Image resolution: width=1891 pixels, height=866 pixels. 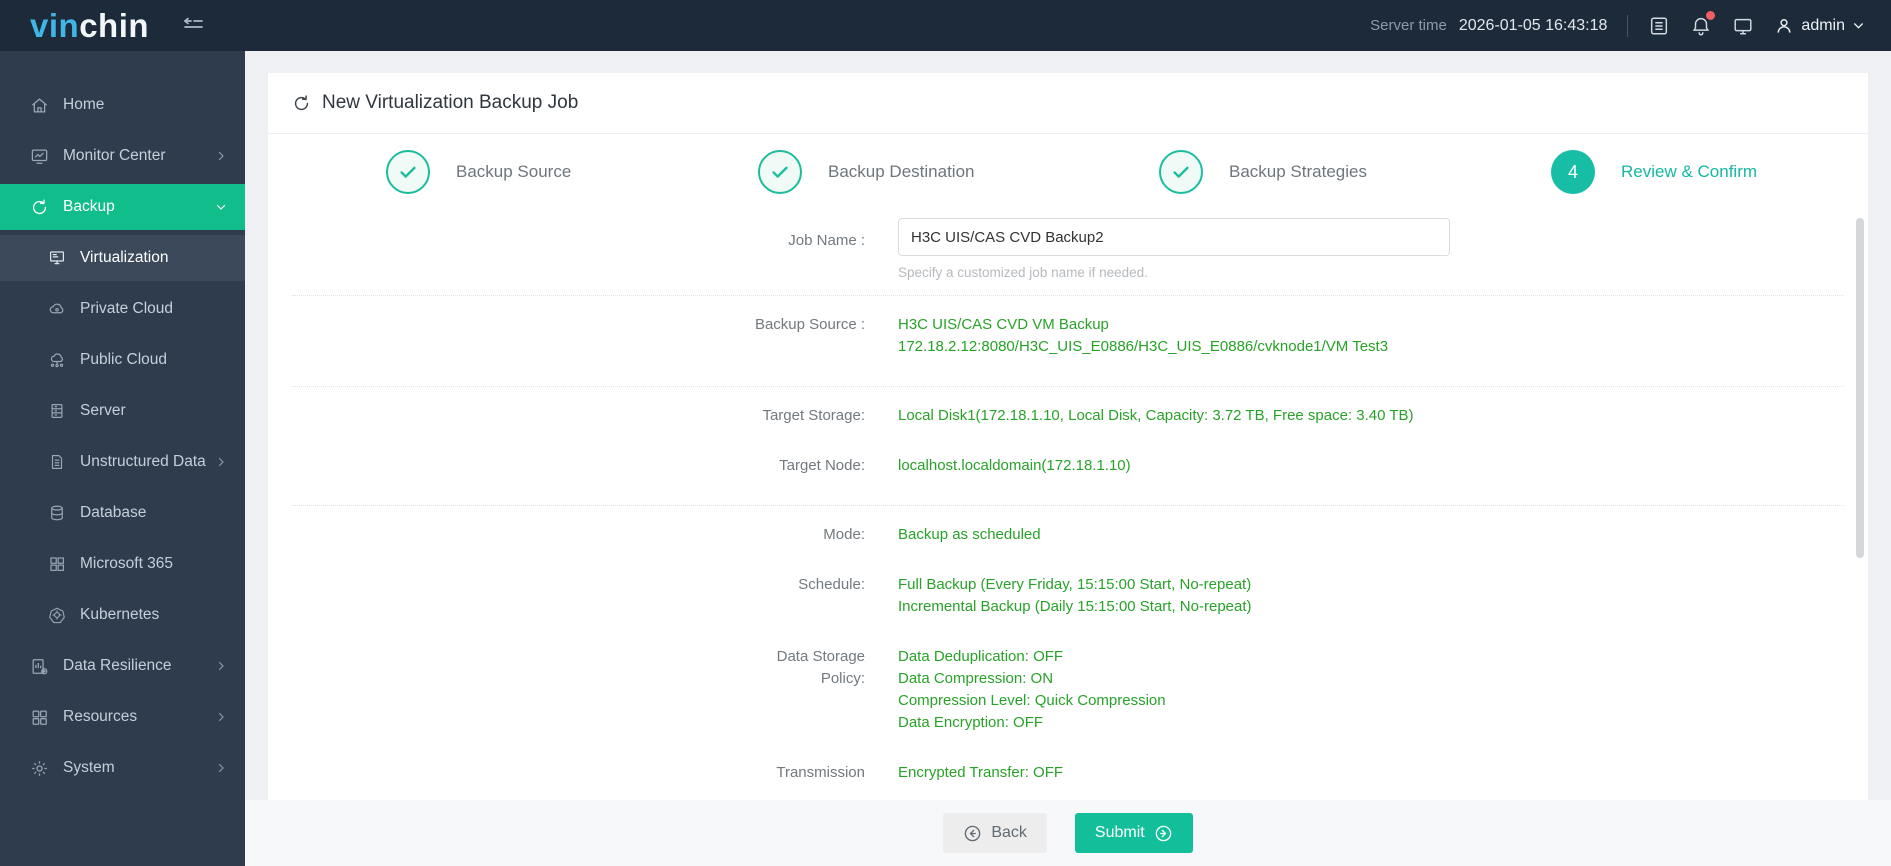 What do you see at coordinates (122, 309) in the screenshot?
I see `sidebar-item-private-cloud: Private Cloud` at bounding box center [122, 309].